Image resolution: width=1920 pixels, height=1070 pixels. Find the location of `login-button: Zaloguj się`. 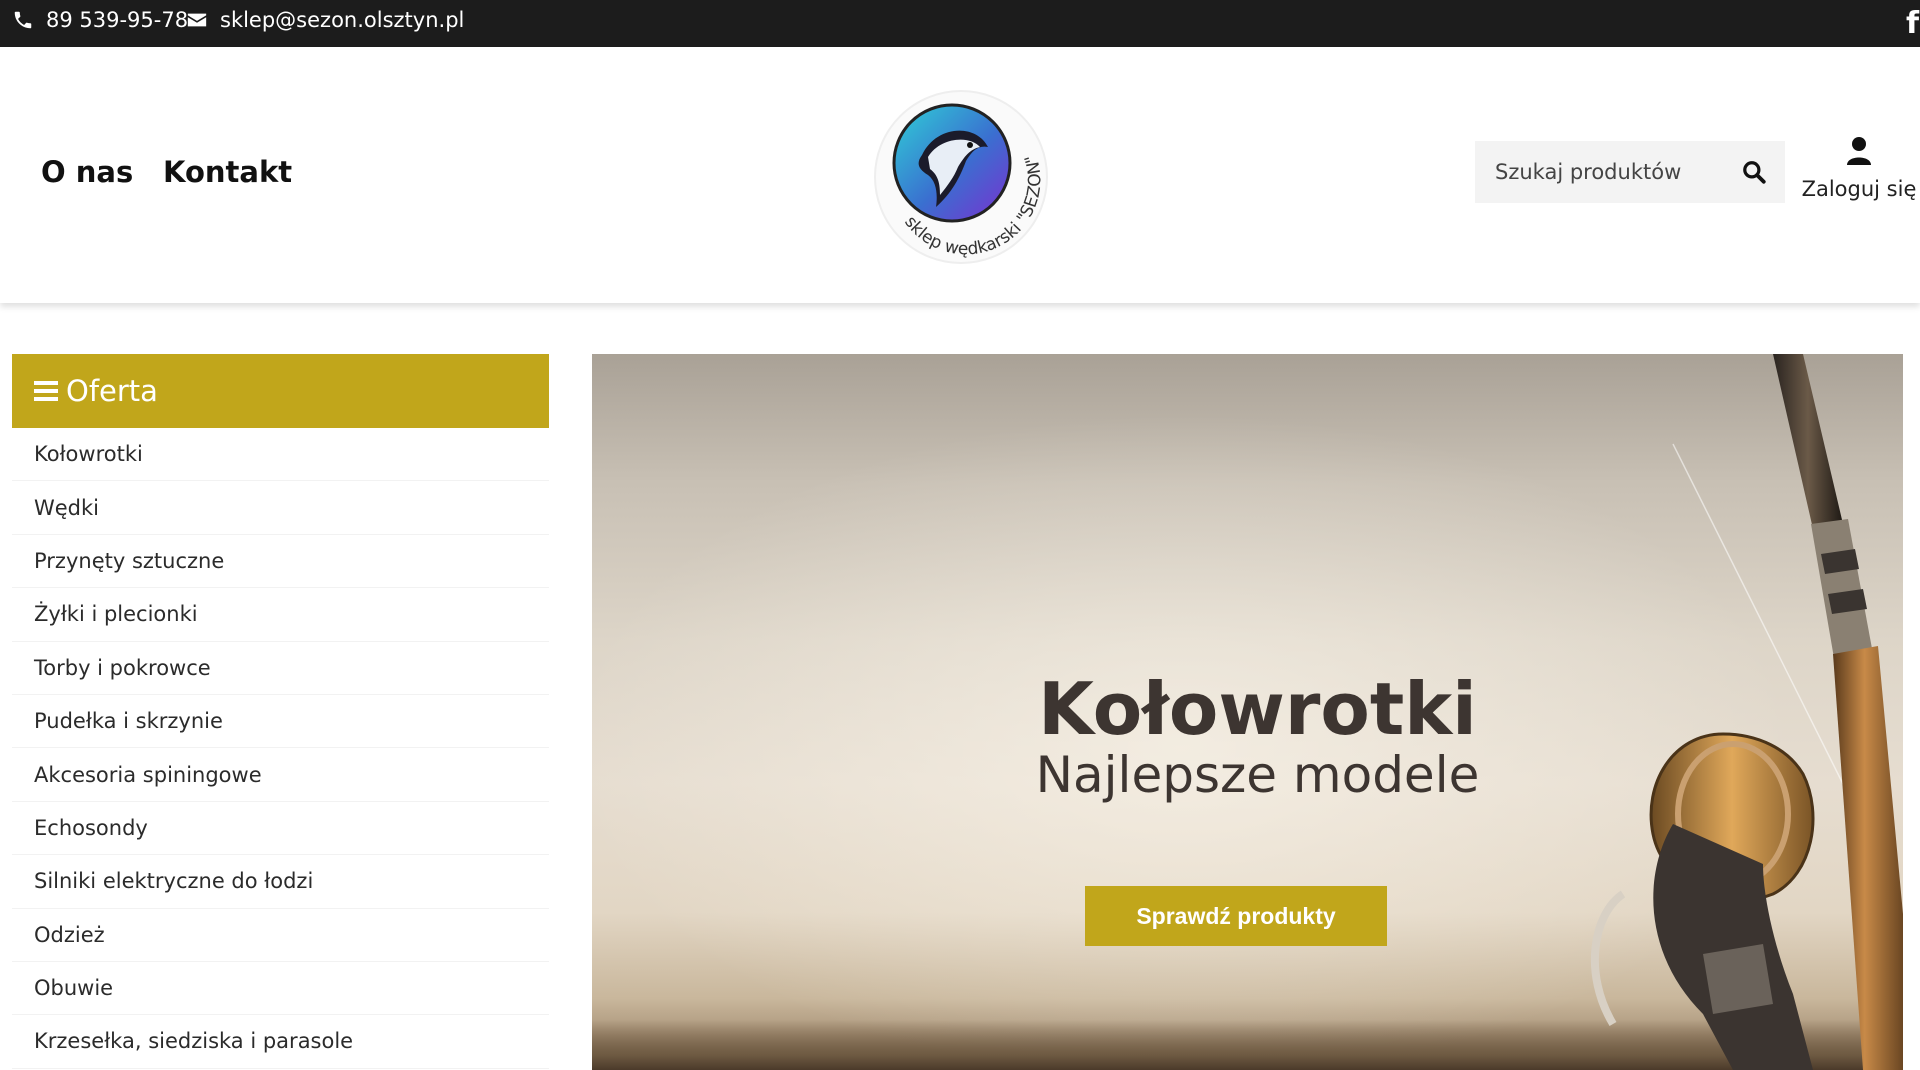

login-button: Zaloguj się is located at coordinates (1859, 168).